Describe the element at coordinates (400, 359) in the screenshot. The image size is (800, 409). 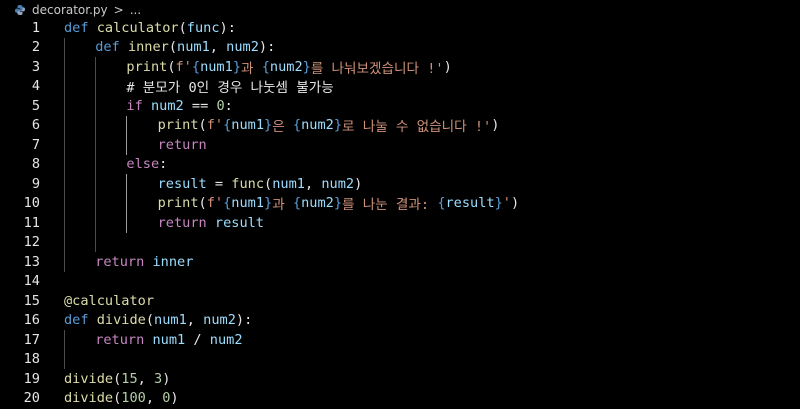
I see `code-line: 18` at that location.